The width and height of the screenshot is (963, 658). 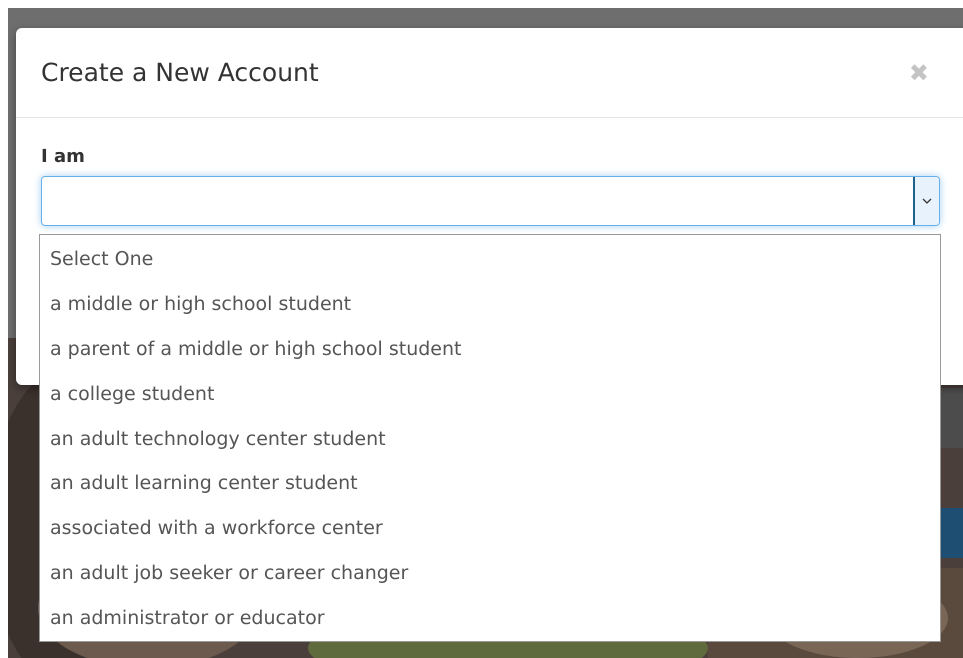 What do you see at coordinates (490, 573) in the screenshot?
I see `dropdown-option: an adult job seeker or career changer` at bounding box center [490, 573].